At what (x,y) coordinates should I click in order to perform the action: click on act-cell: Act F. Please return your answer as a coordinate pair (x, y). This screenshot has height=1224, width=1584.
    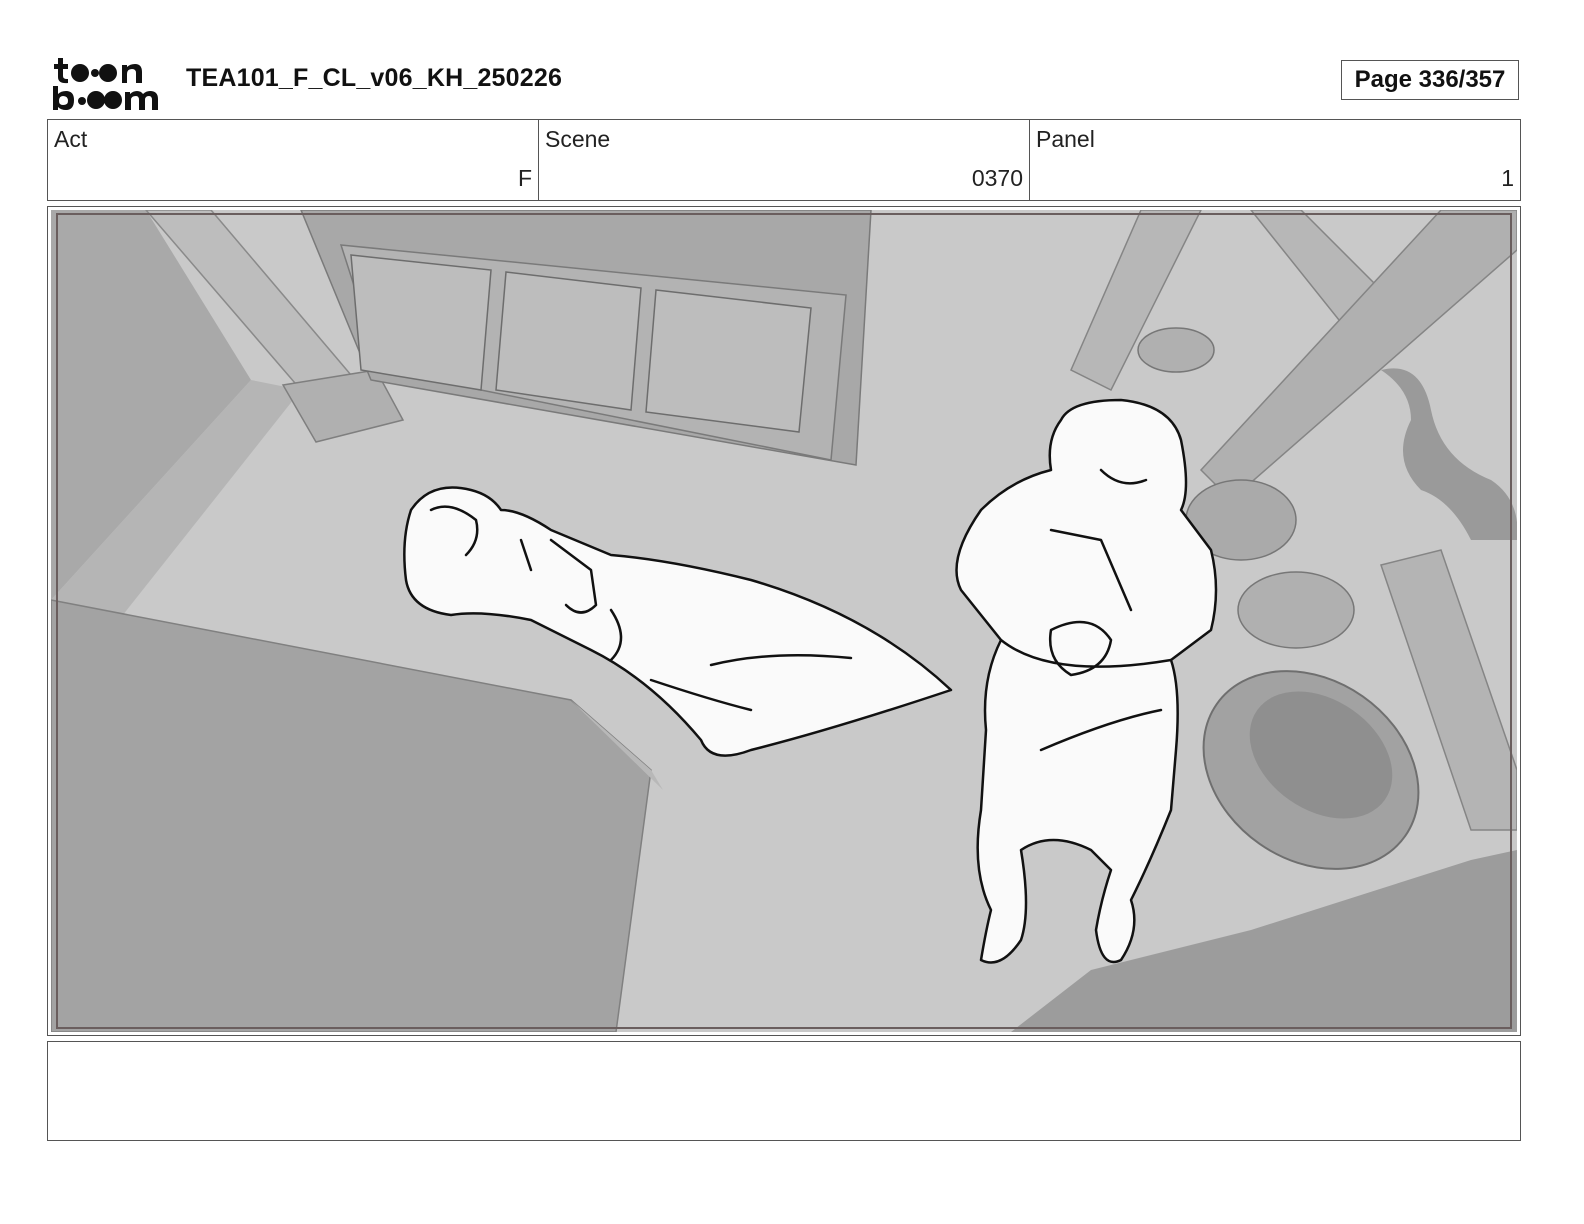
    Looking at the image, I should click on (293, 160).